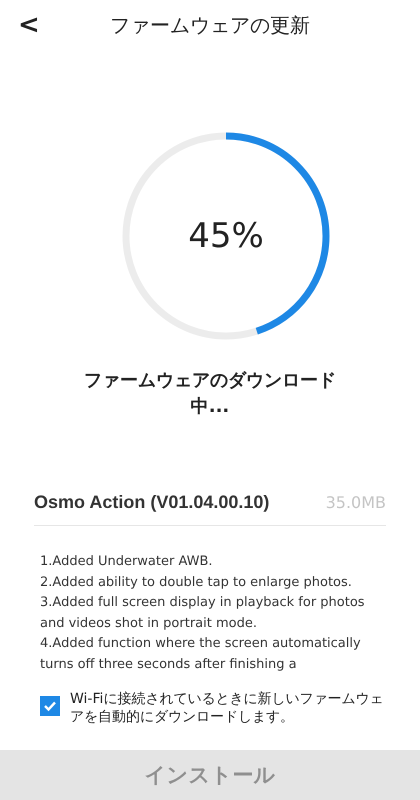 Image resolution: width=420 pixels, height=800 pixels. What do you see at coordinates (210, 25) in the screenshot?
I see `page-title: ファームウェアの更新` at bounding box center [210, 25].